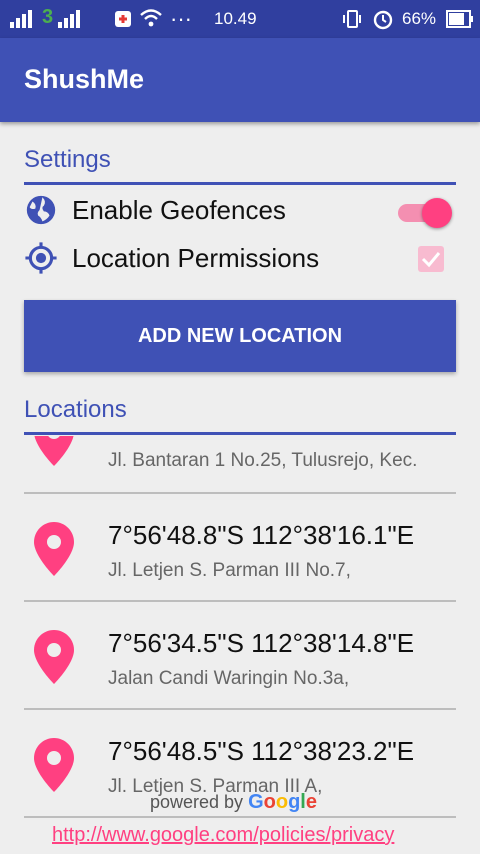  What do you see at coordinates (437, 213) in the screenshot?
I see `toggle-thumb` at bounding box center [437, 213].